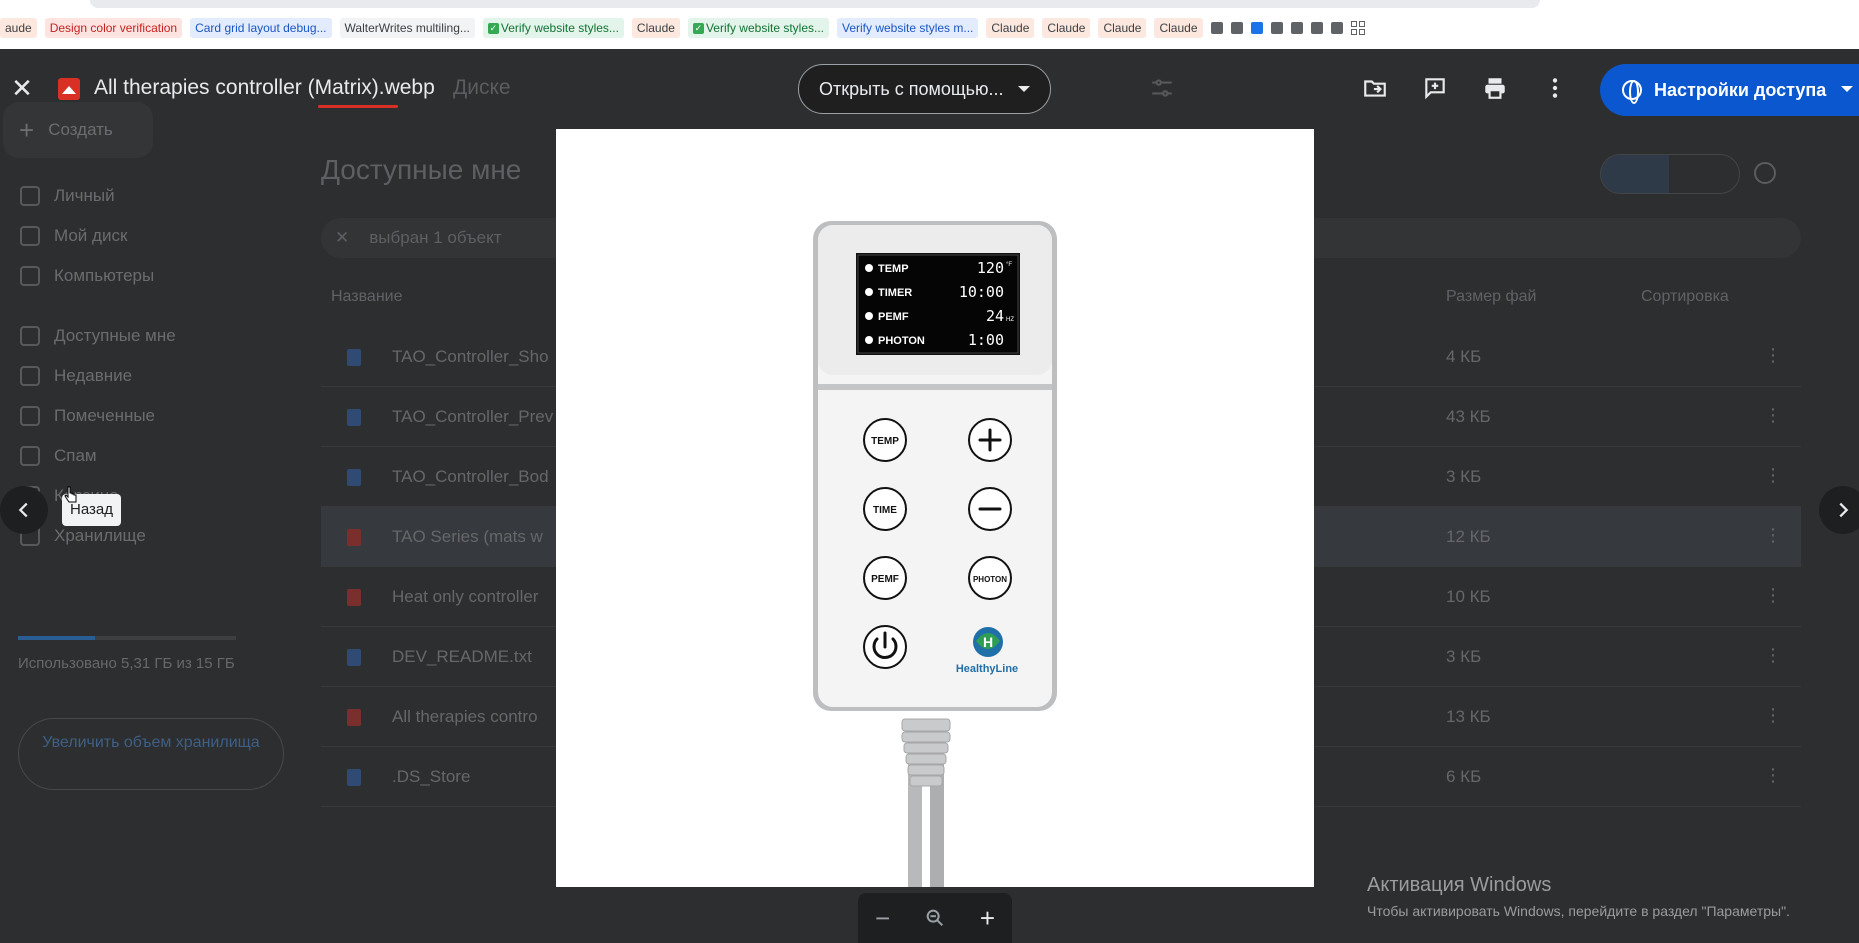 This screenshot has width=1859, height=943. I want to click on zoom-in-button: +, so click(987, 918).